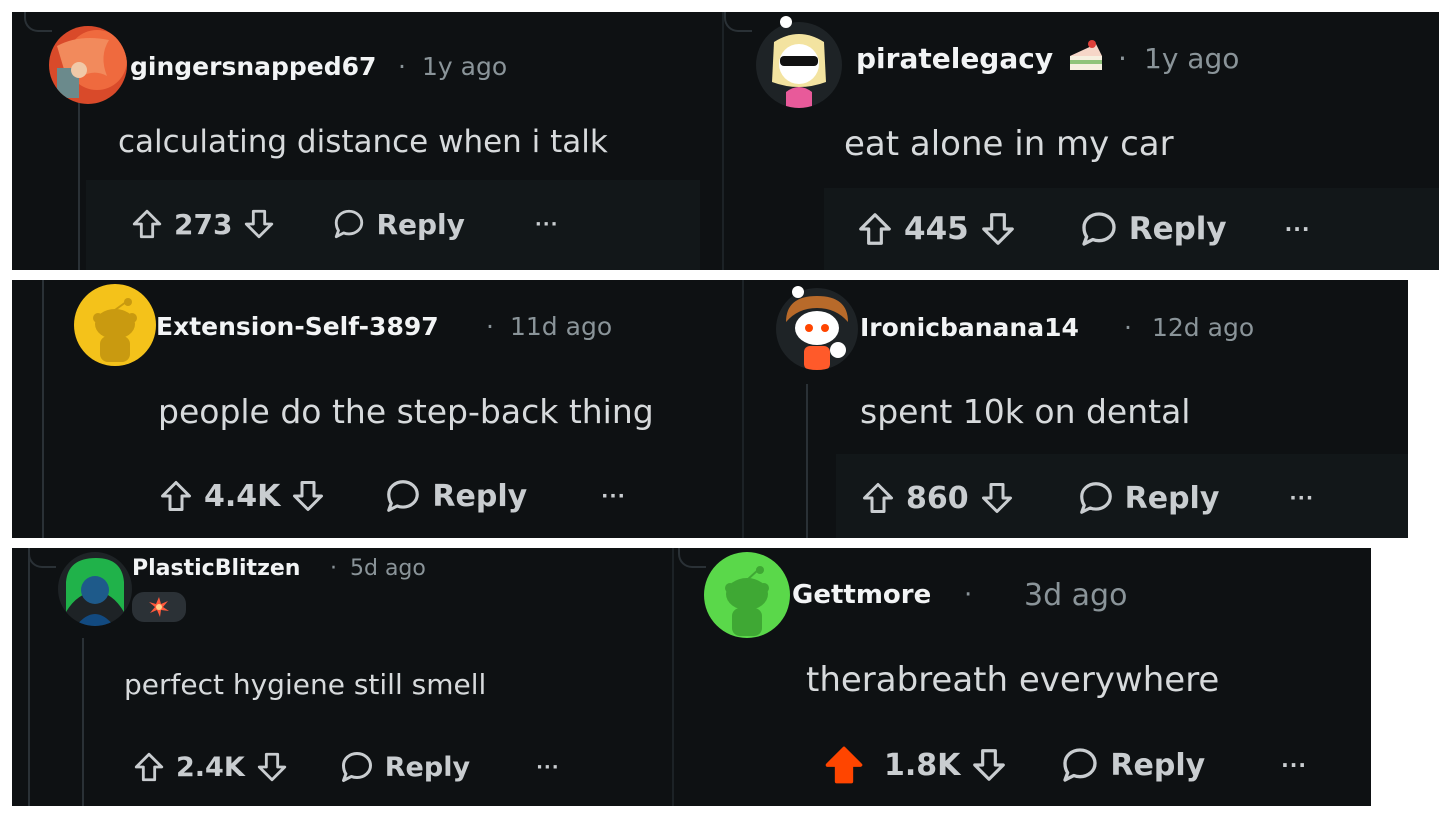 This screenshot has width=1452, height=818. What do you see at coordinates (216, 568) in the screenshot?
I see `username: PlasticBlitzen` at bounding box center [216, 568].